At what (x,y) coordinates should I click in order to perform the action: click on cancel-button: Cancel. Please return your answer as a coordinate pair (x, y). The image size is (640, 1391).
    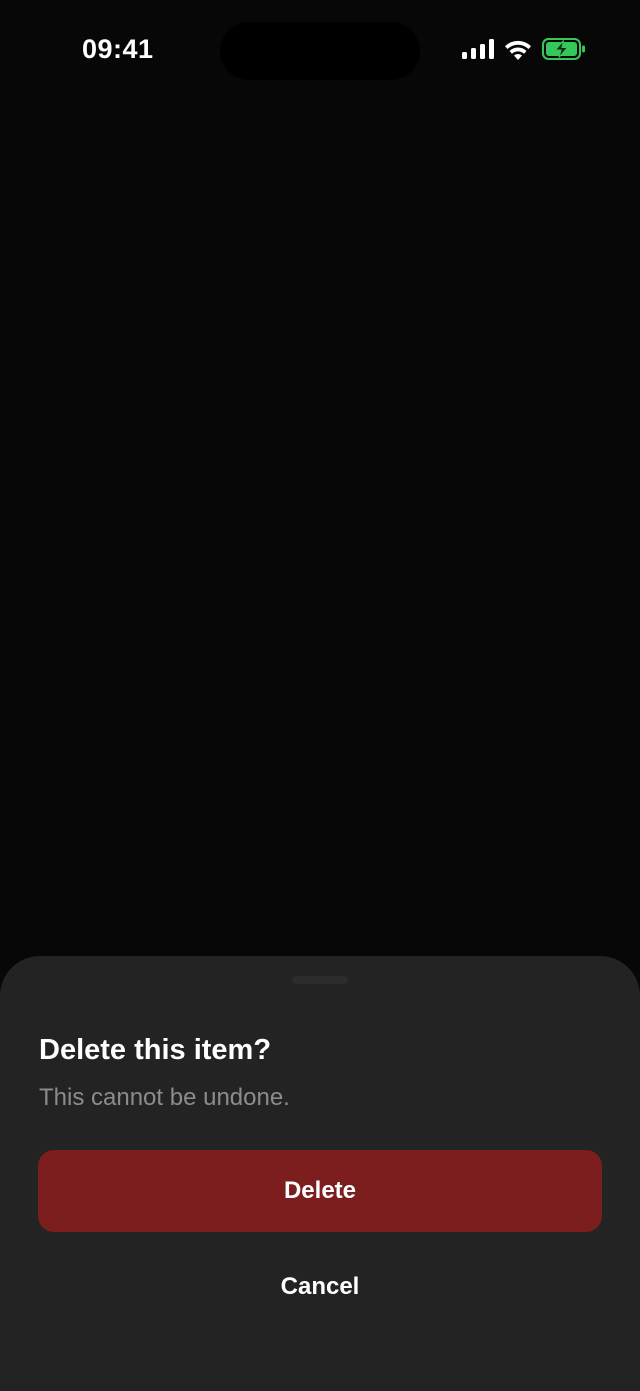
    Looking at the image, I should click on (320, 1287).